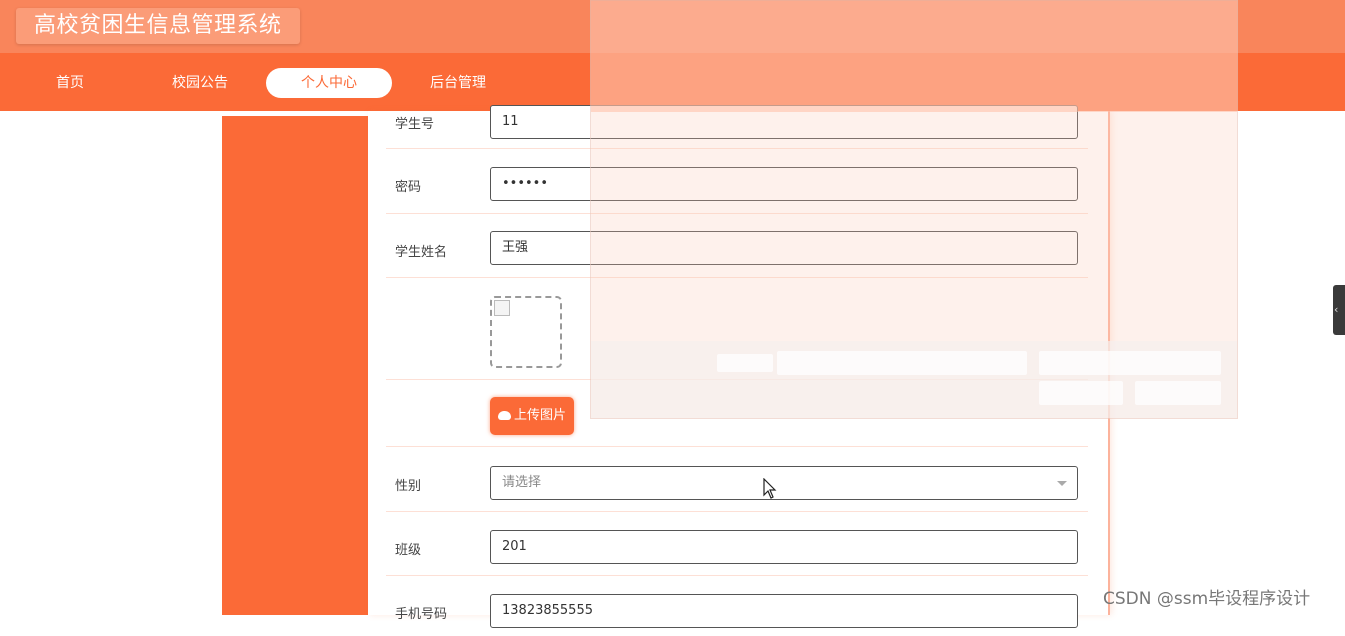 The height and width of the screenshot is (636, 1345). Describe the element at coordinates (329, 83) in the screenshot. I see `nav-item-profile: 个人中心` at that location.